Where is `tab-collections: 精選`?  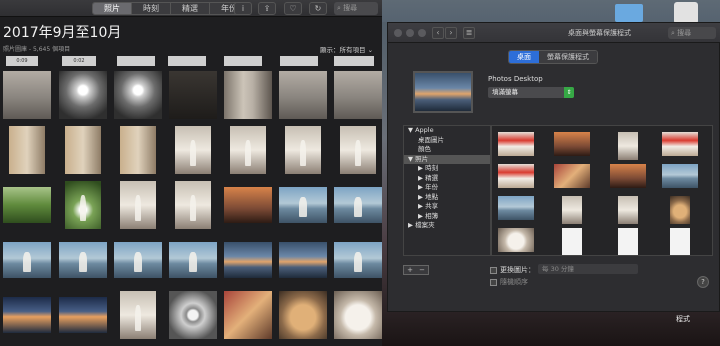
tab-collections: 精選 is located at coordinates (190, 8).